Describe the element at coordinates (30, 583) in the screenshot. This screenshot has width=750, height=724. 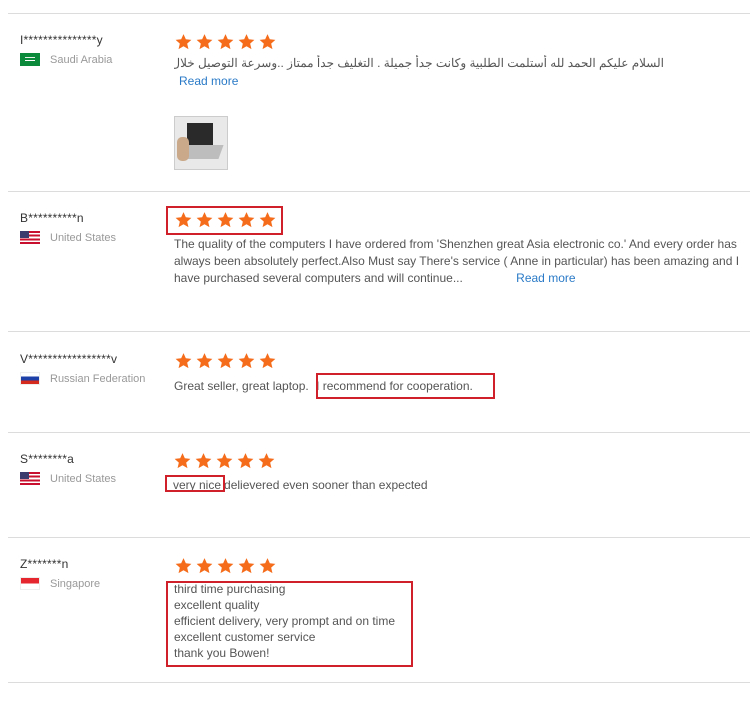
I see `singapore-flag-icon` at that location.